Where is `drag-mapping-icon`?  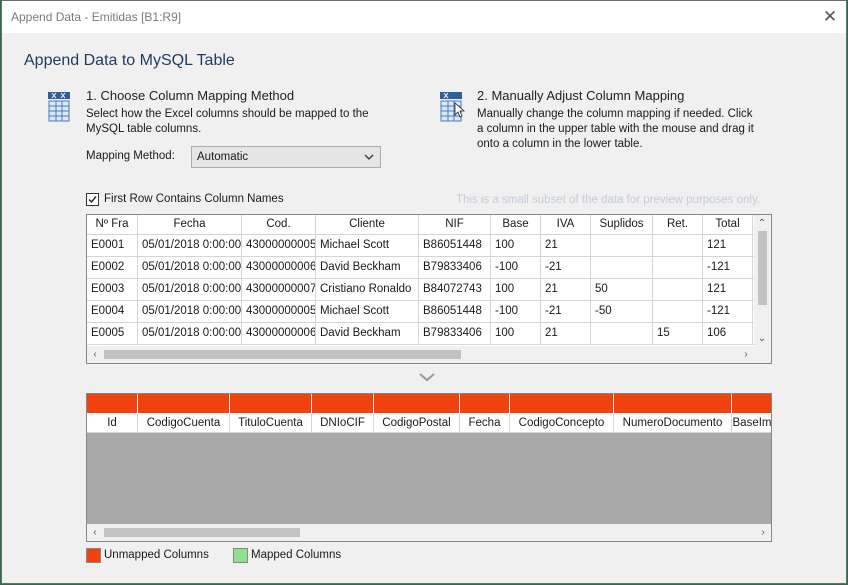 drag-mapping-icon is located at coordinates (453, 107).